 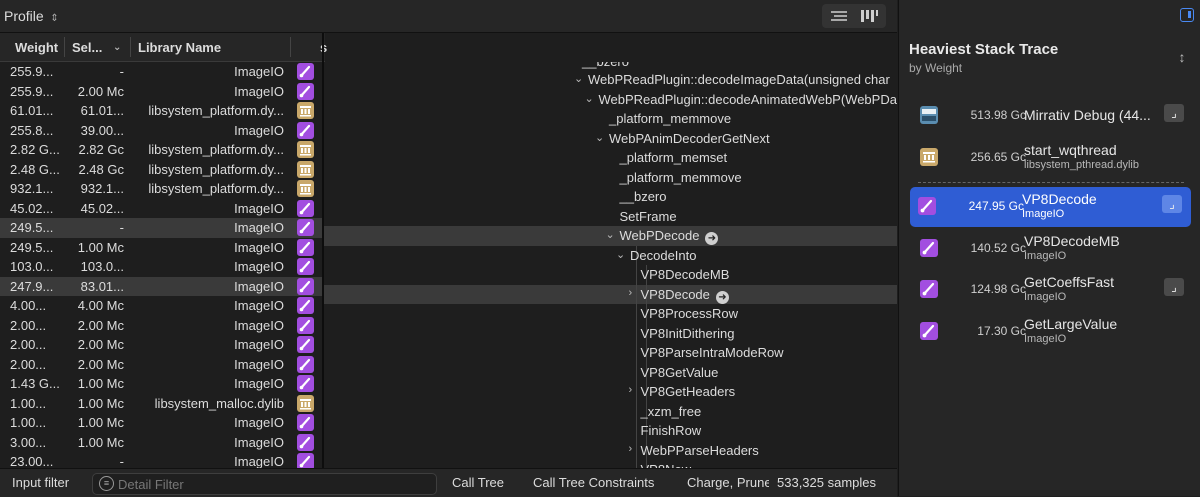 I want to click on table-row: 1.00... 1.00 Mc ImageIO, so click(x=161, y=423).